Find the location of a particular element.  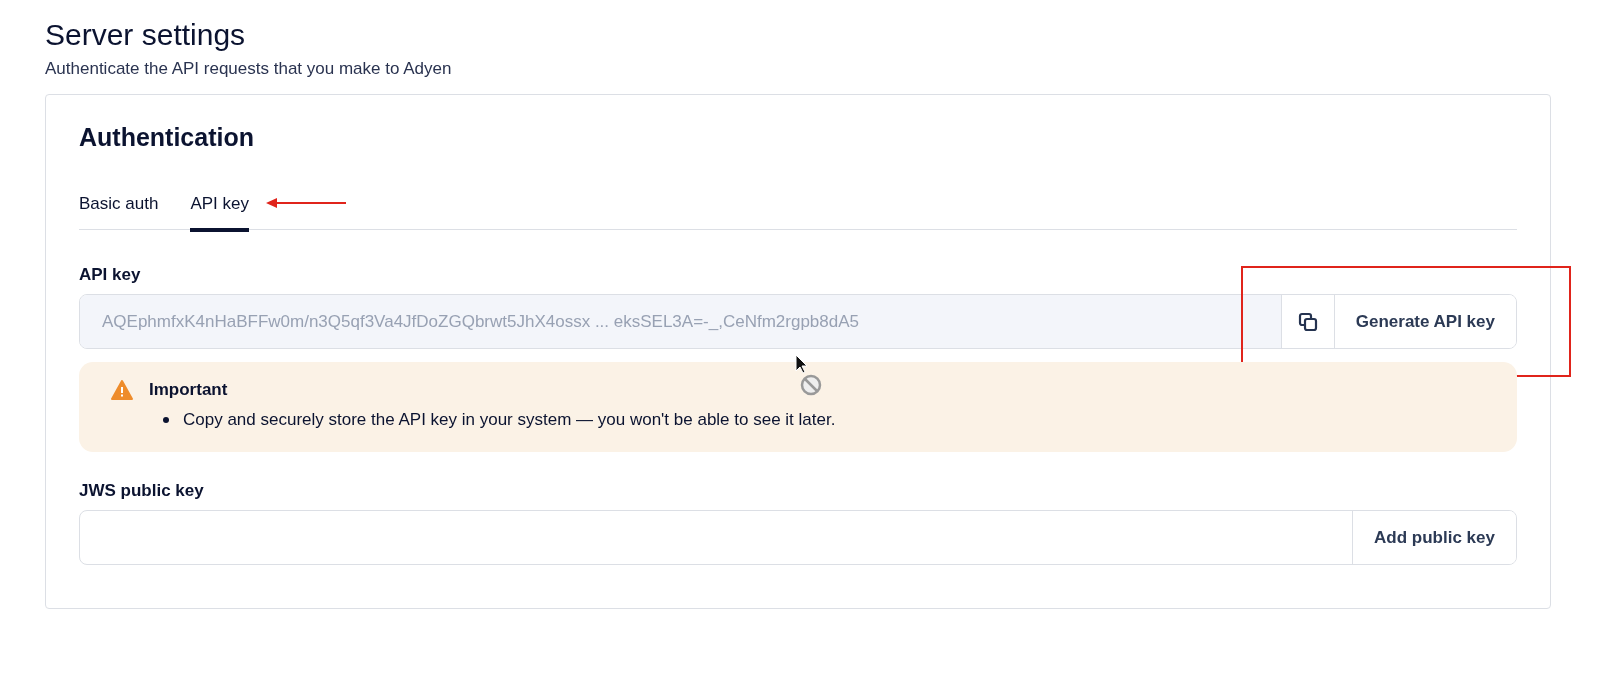

section-heading: Authentication is located at coordinates (167, 137).